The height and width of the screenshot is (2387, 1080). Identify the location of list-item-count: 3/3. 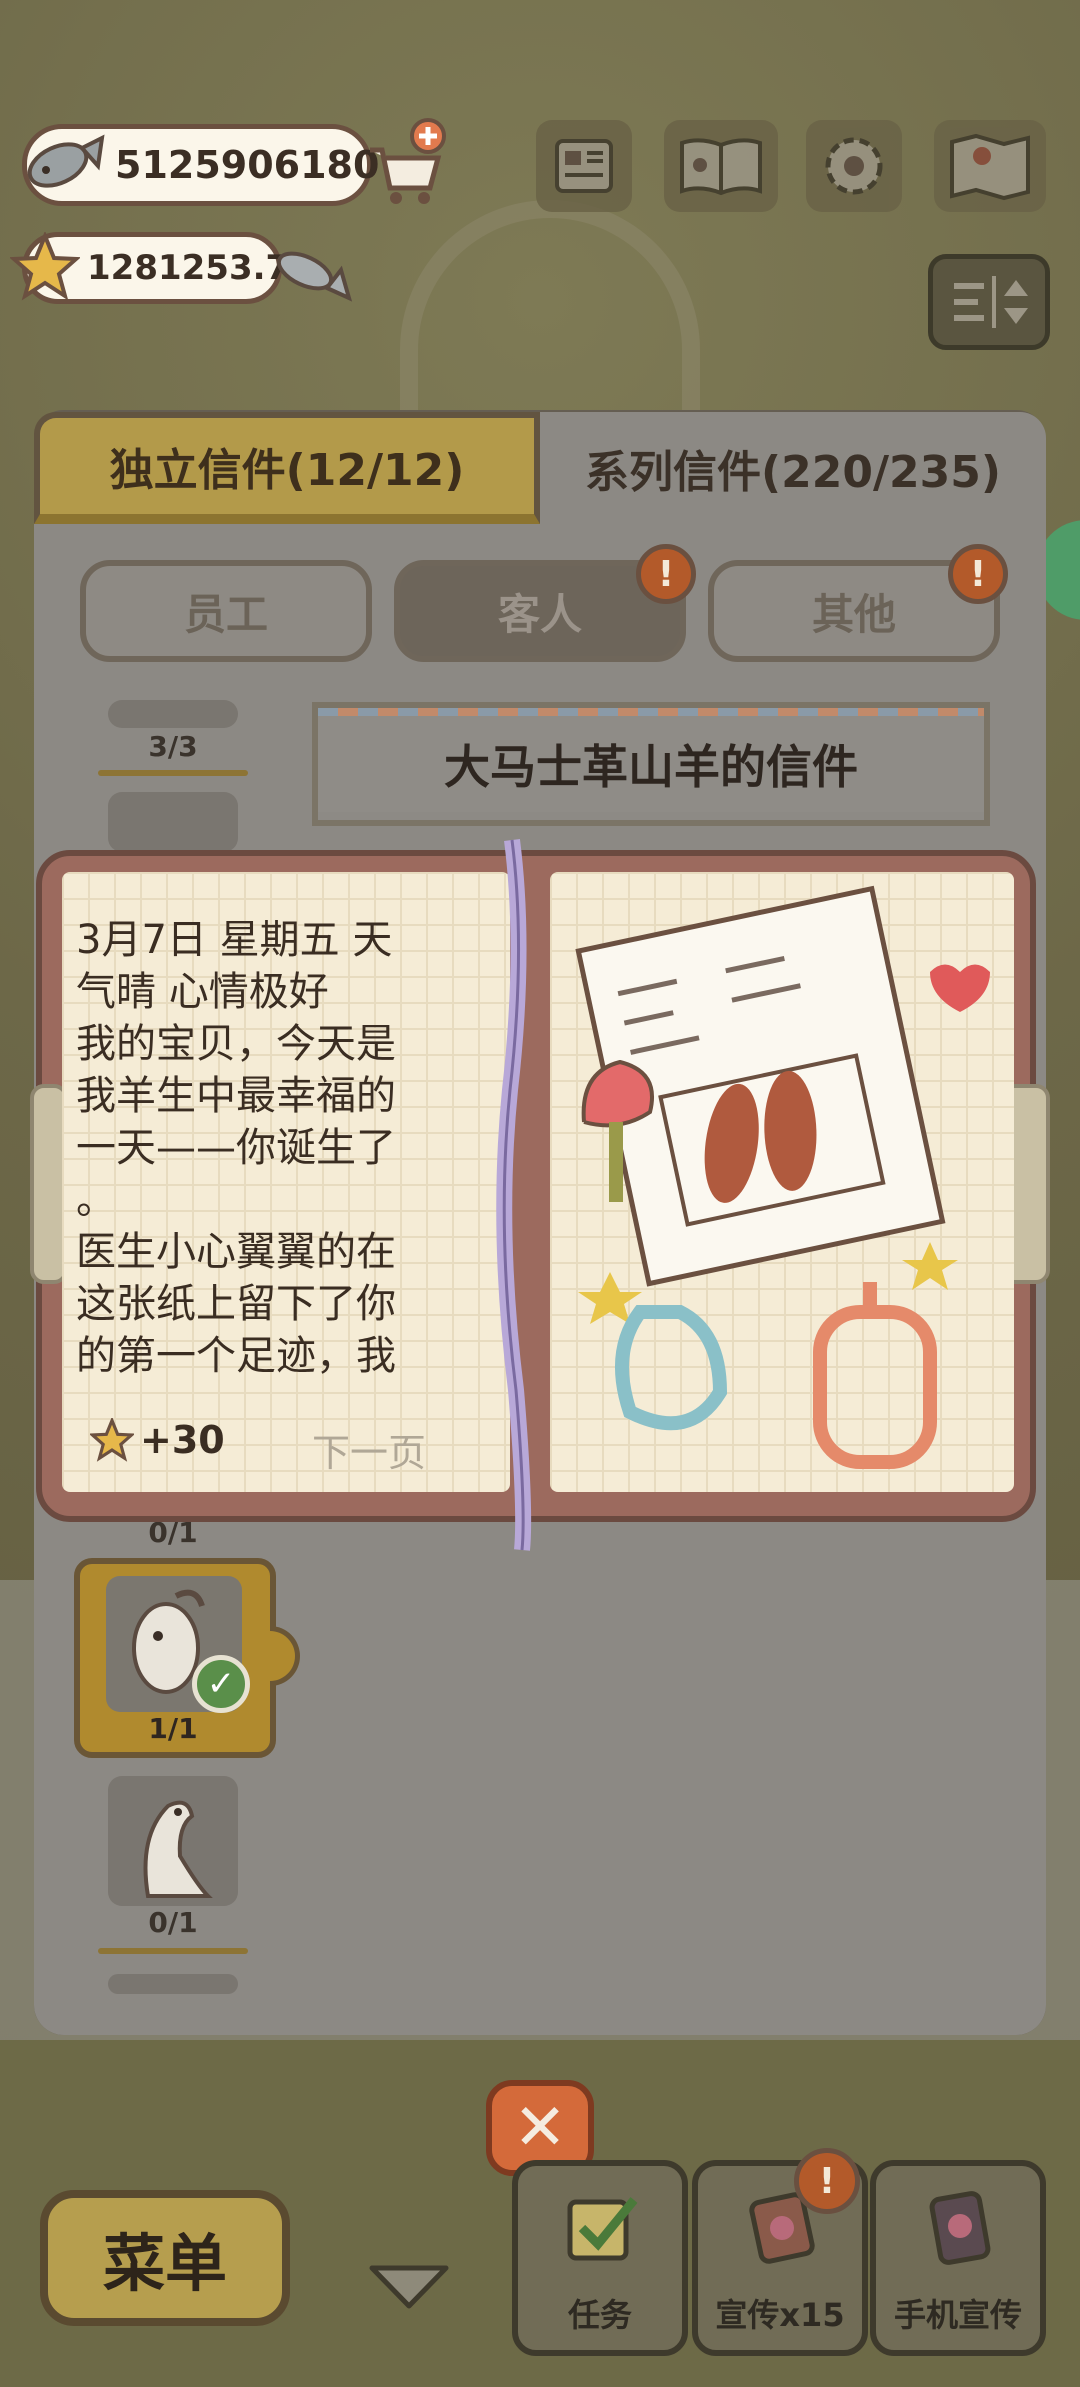
(173, 746).